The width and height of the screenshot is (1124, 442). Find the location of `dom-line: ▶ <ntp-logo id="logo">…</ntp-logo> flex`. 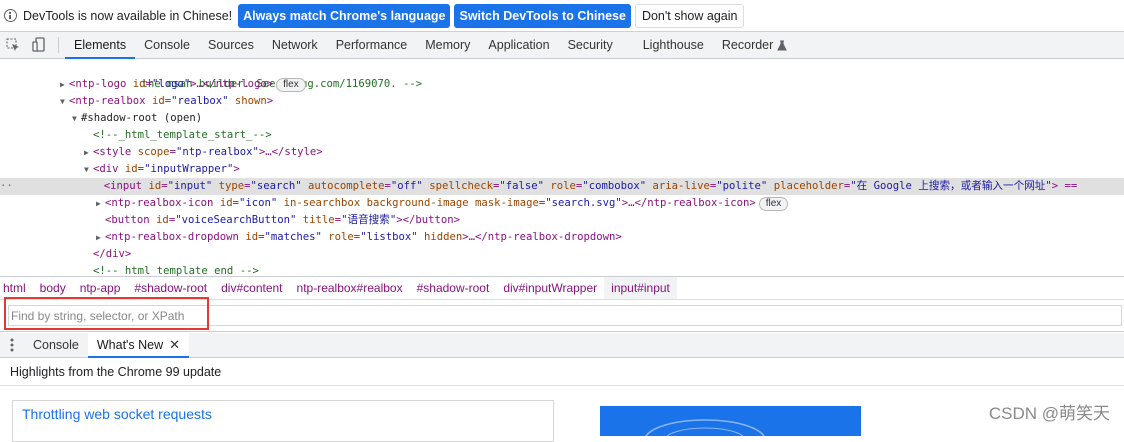

dom-line: ▶ <ntp-logo id="logo">…</ntp-logo> flex is located at coordinates (562, 84).